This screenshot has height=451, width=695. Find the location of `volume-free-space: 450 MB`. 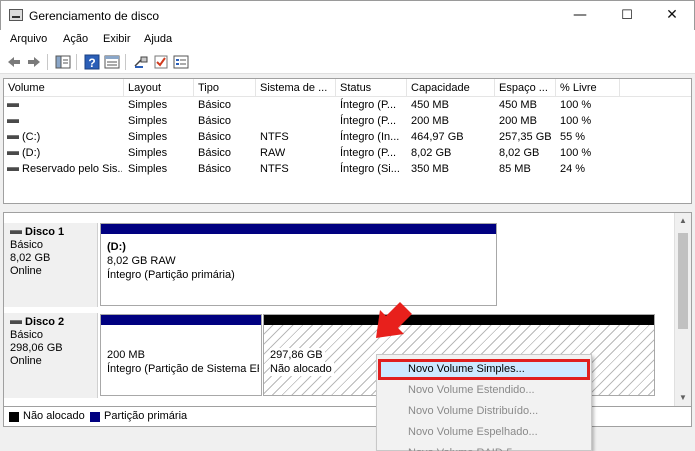

volume-free-space: 450 MB is located at coordinates (518, 105).